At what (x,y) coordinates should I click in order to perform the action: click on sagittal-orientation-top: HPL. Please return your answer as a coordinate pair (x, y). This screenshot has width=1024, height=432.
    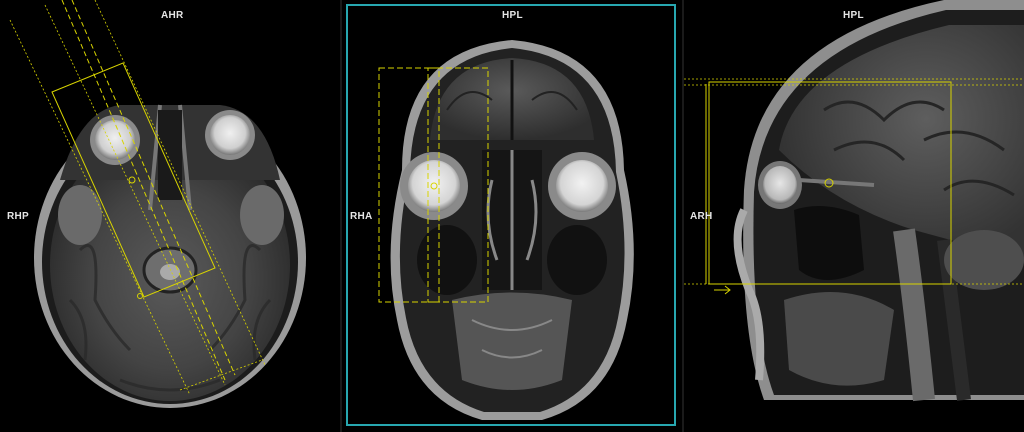
    Looking at the image, I should click on (853, 15).